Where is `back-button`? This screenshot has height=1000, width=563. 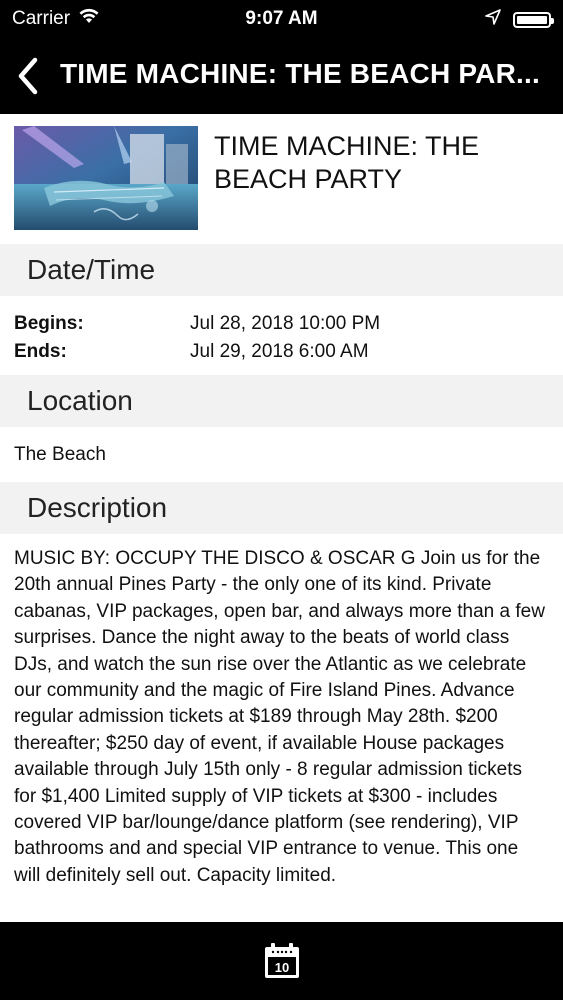 back-button is located at coordinates (28, 76).